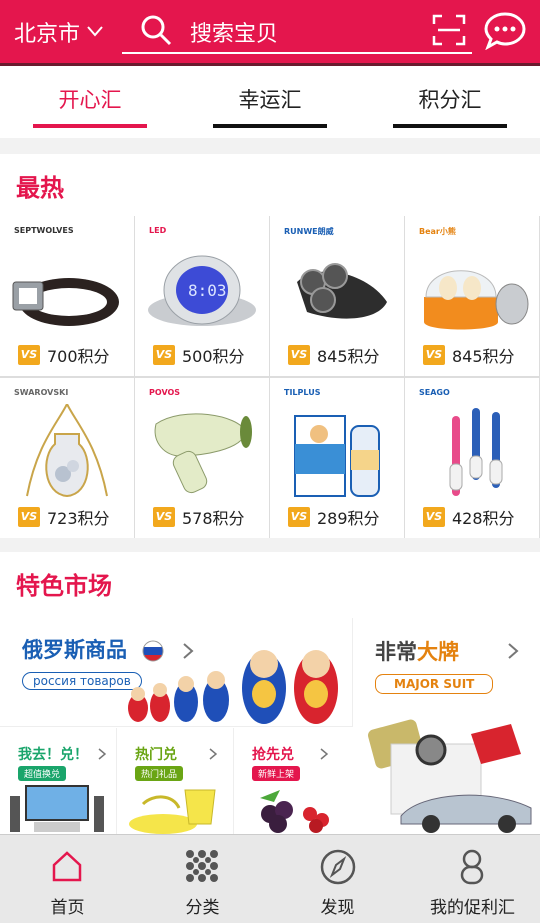 The image size is (540, 923). I want to click on brand-logo: TILPLUS, so click(302, 392).